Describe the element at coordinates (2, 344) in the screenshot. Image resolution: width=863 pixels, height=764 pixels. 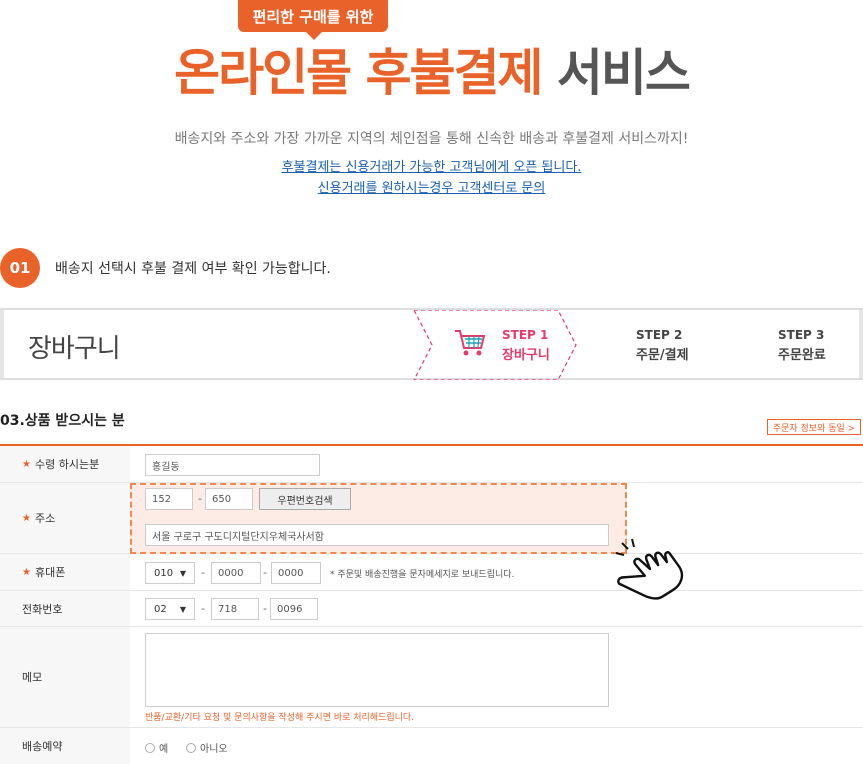
I see `bar-edge-left` at that location.